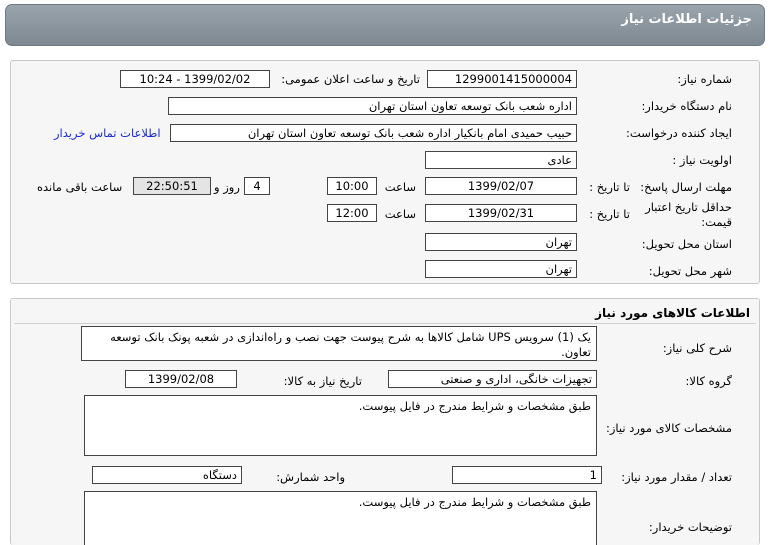 The height and width of the screenshot is (545, 770). I want to click on buyer-notes-label: توضیحات خریدار:, so click(690, 527).